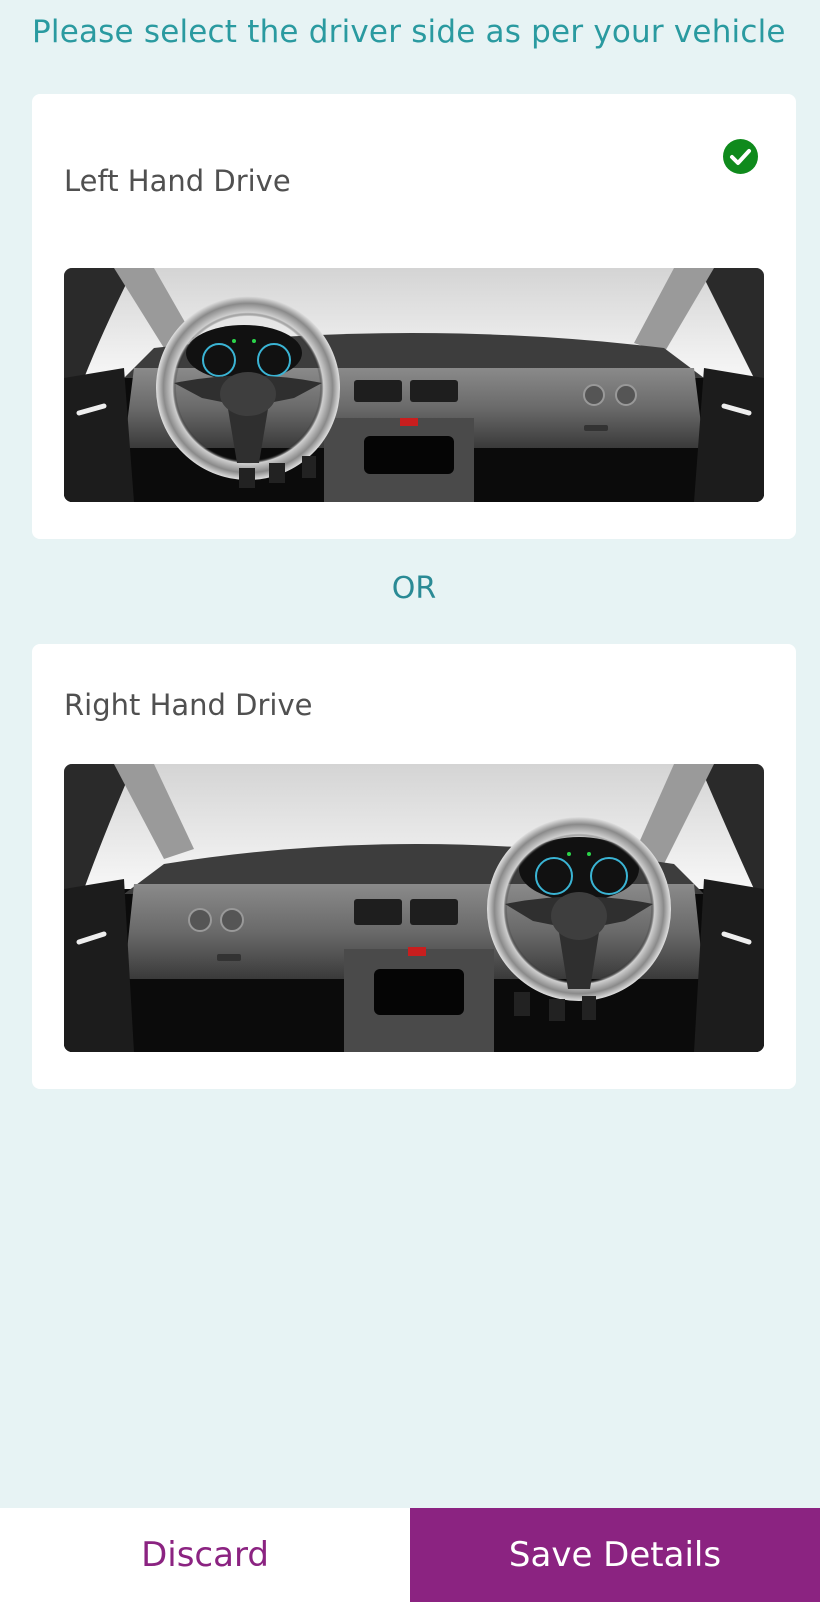 The height and width of the screenshot is (1602, 820). I want to click on discard-button: Discard, so click(205, 1555).